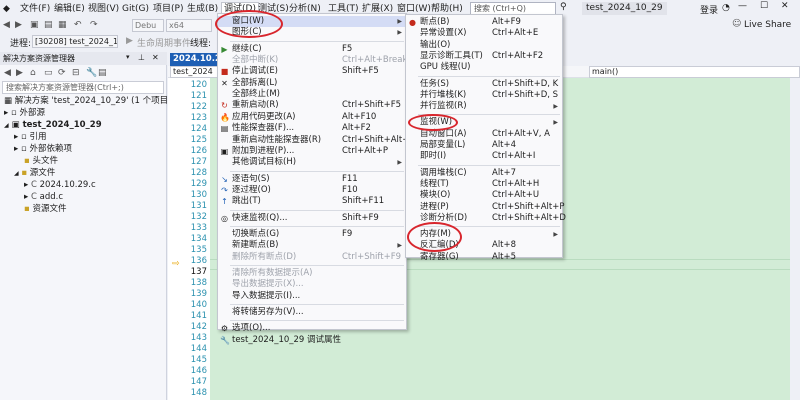 The image size is (800, 400). Describe the element at coordinates (312, 60) in the screenshot. I see `debug-menu-item: 全部中断(K) Ctrl+Alt+Break` at that location.